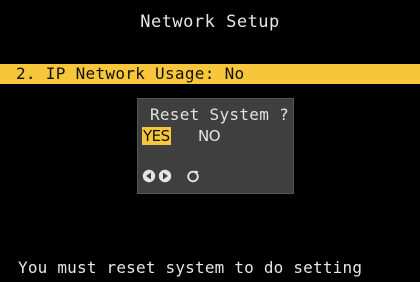  What do you see at coordinates (165, 176) in the screenshot?
I see `right-arrow-icon` at bounding box center [165, 176].